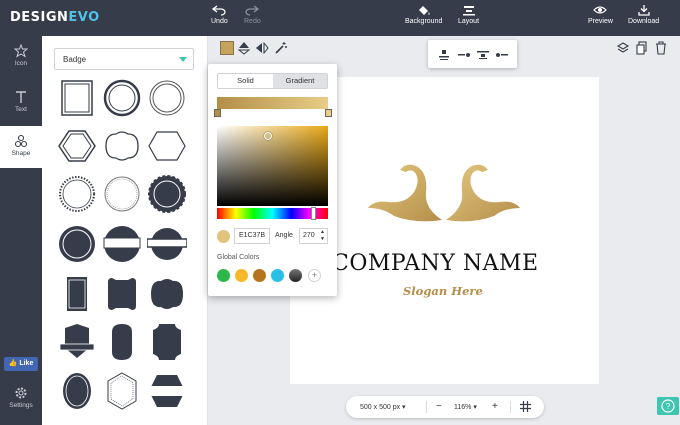  Describe the element at coordinates (300, 81) in the screenshot. I see `tab-gradient: Gradient` at that location.